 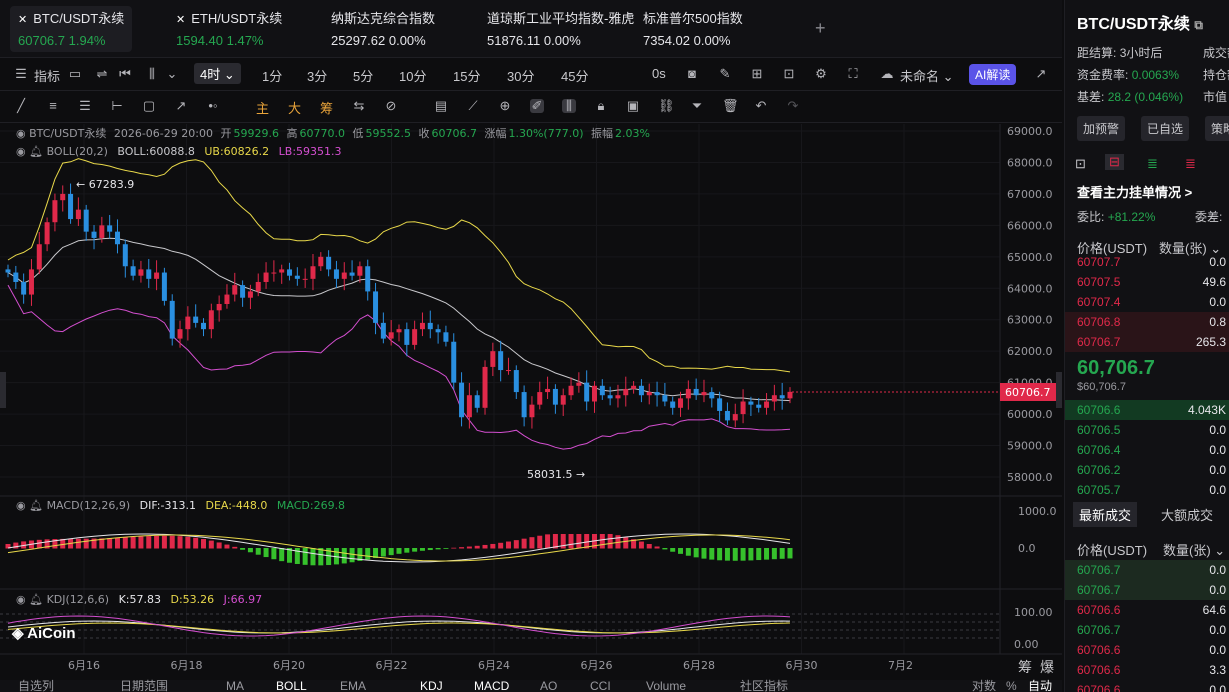 What do you see at coordinates (993, 74) in the screenshot?
I see `ai-explain-button: AI解读` at bounding box center [993, 74].